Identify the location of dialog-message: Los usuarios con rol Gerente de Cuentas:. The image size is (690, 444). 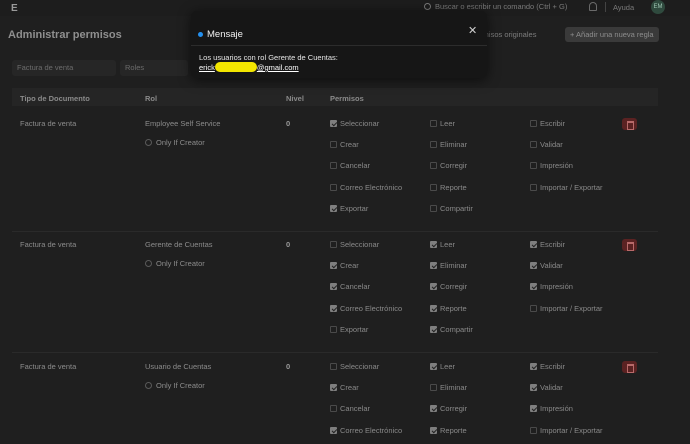
(268, 57).